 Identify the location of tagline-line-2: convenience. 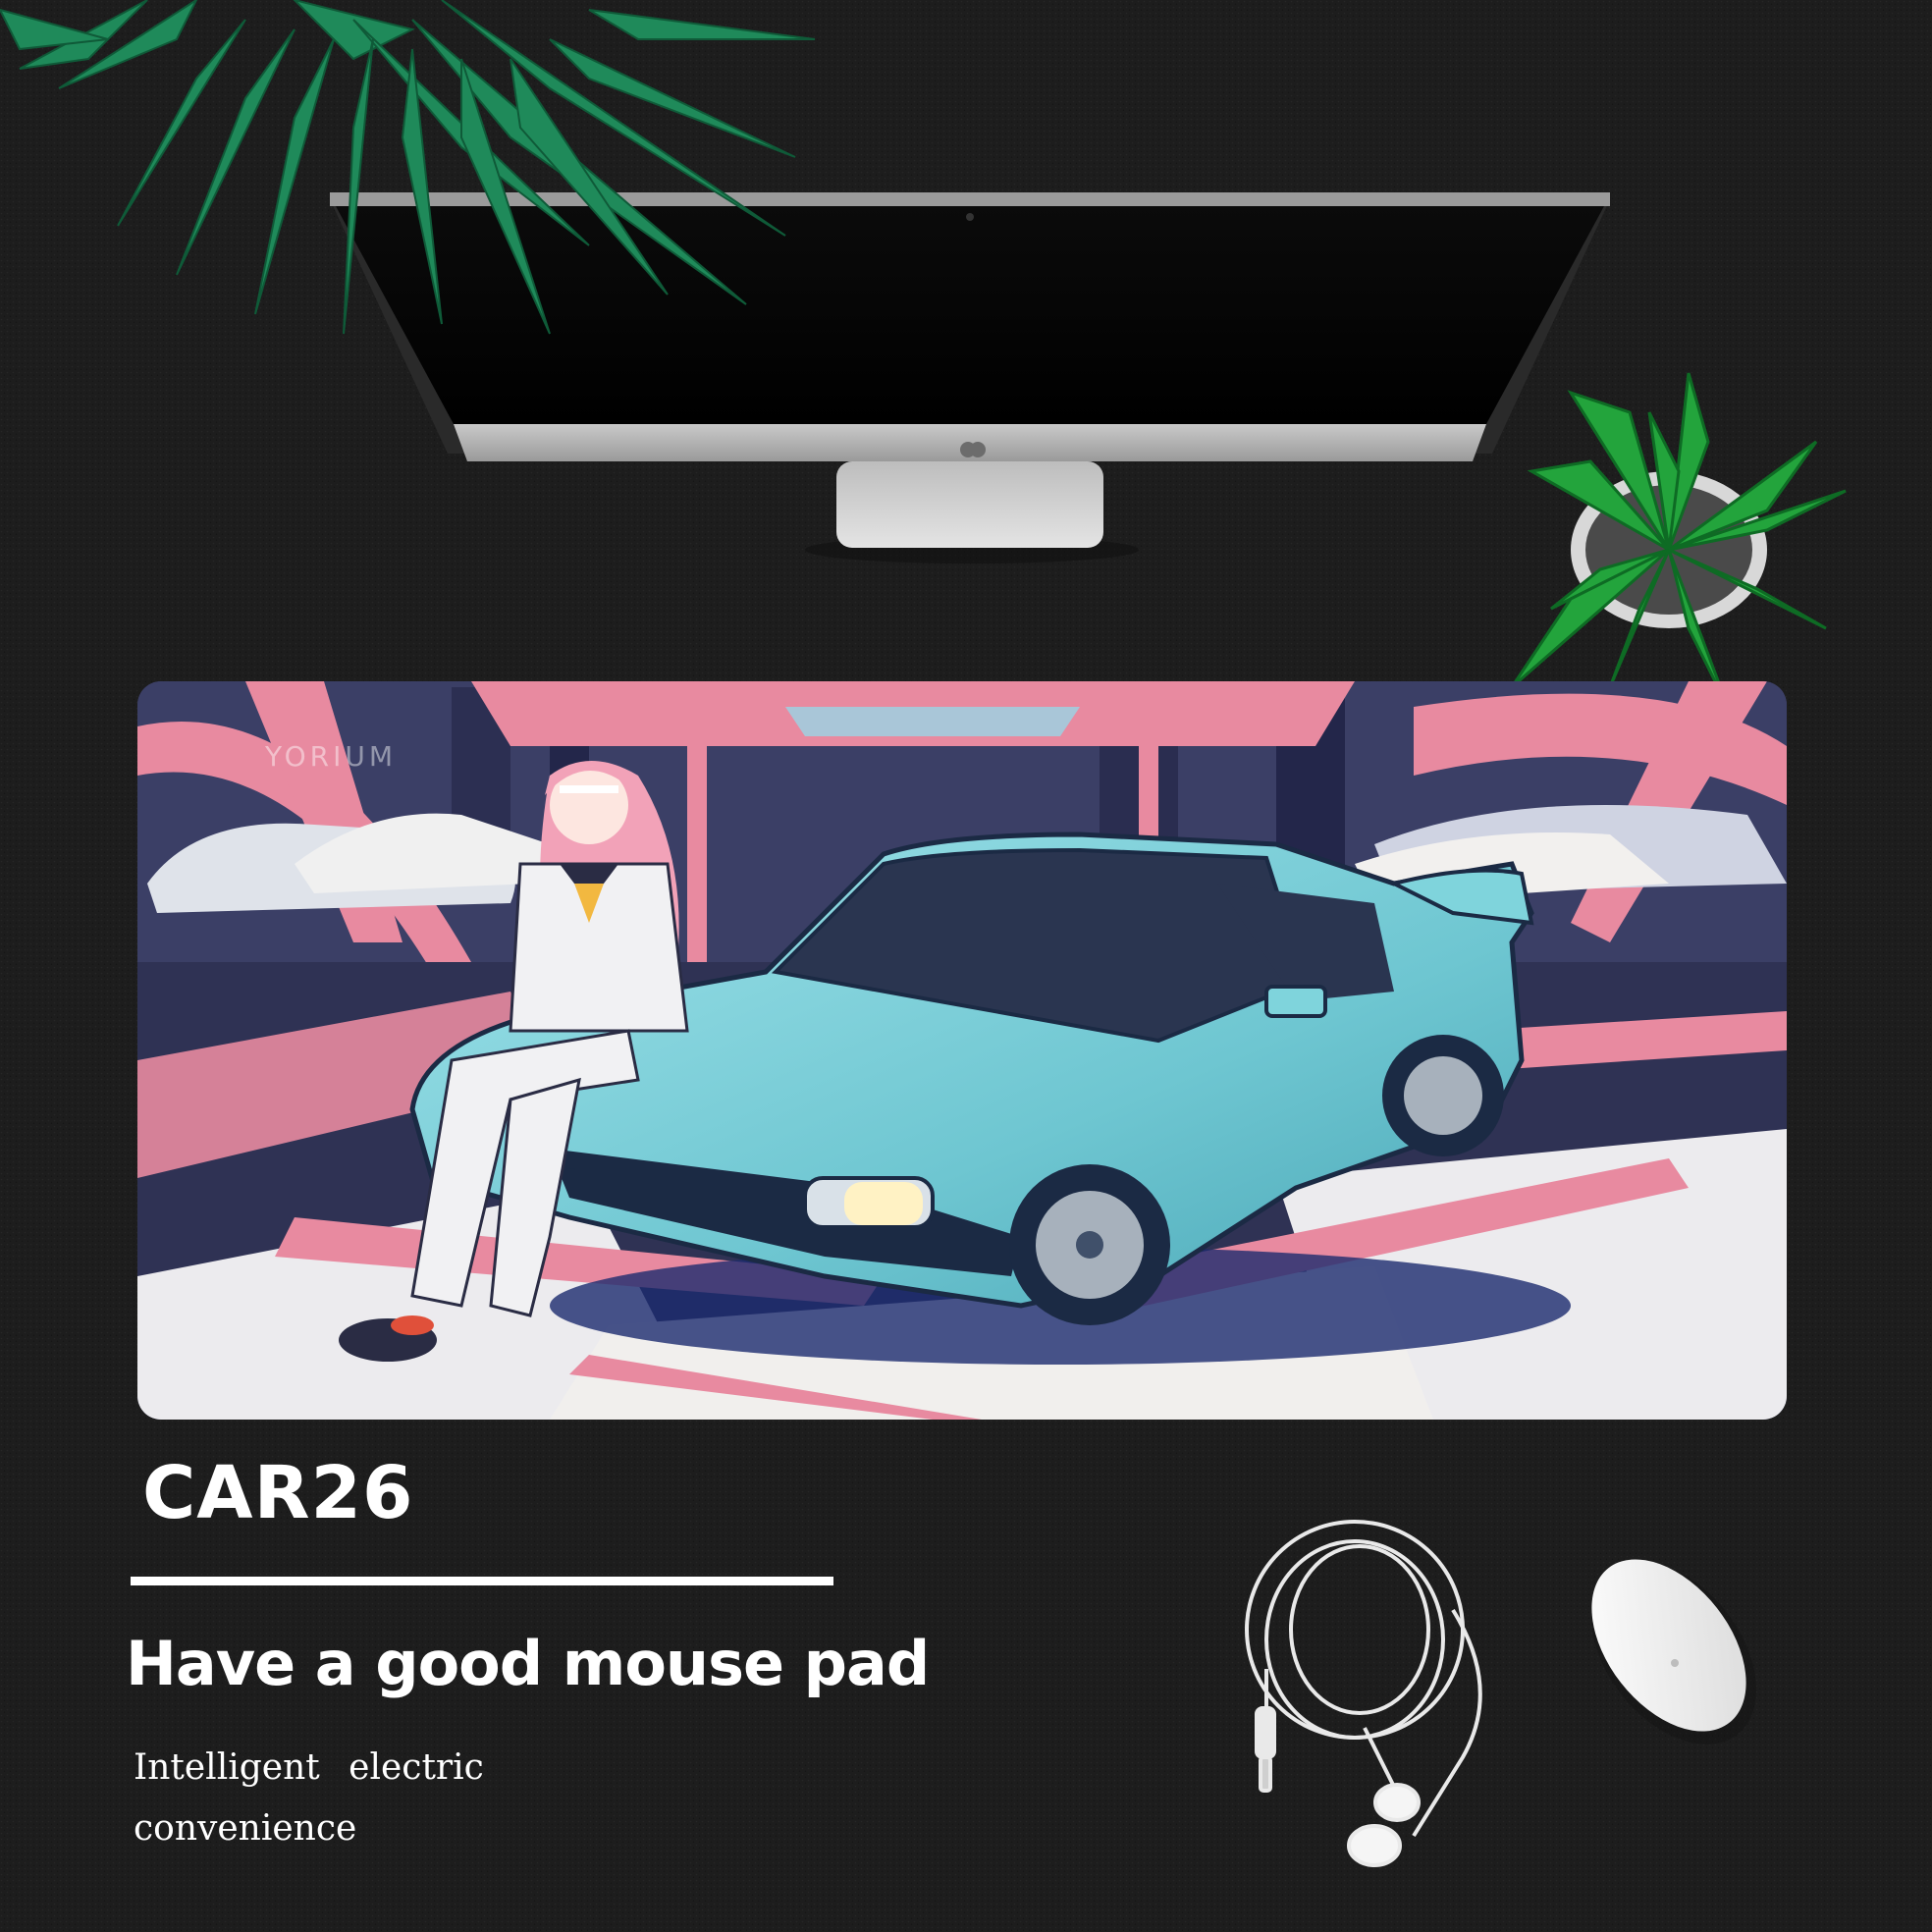
(245, 1828).